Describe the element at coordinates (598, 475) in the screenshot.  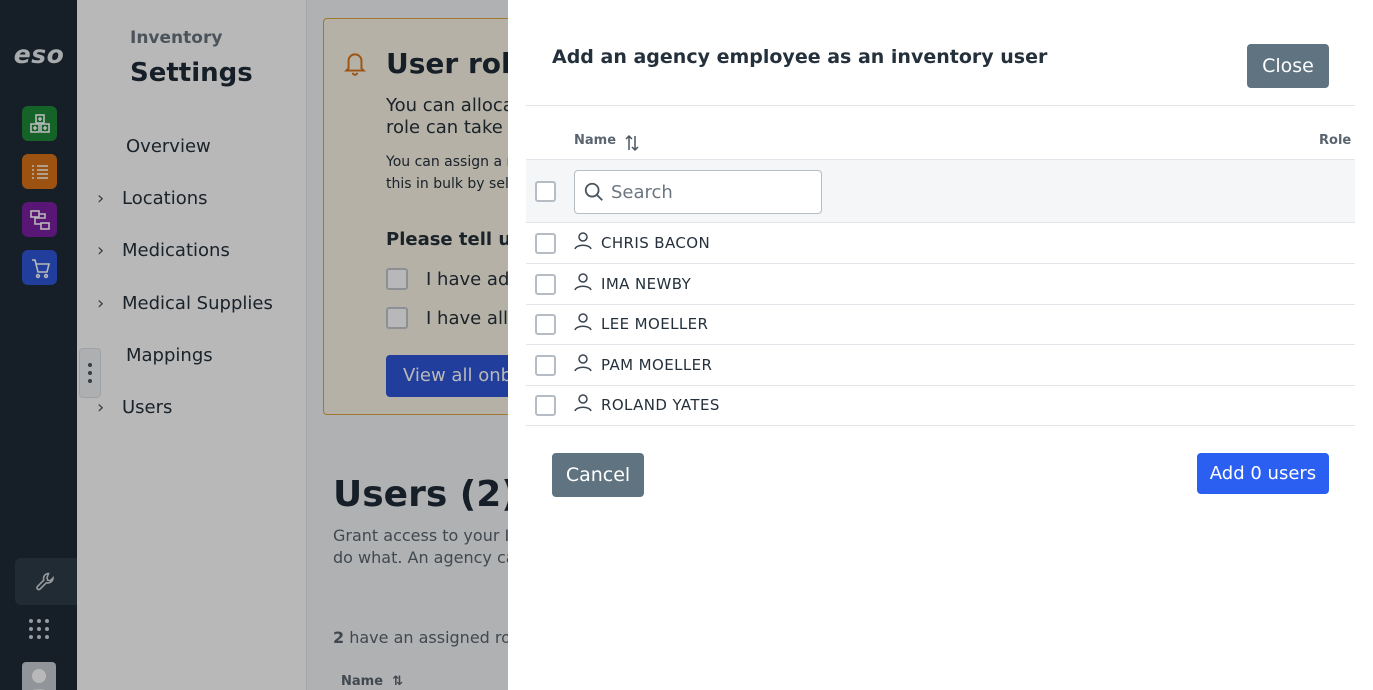
I see `cancel-button: Cancel` at that location.